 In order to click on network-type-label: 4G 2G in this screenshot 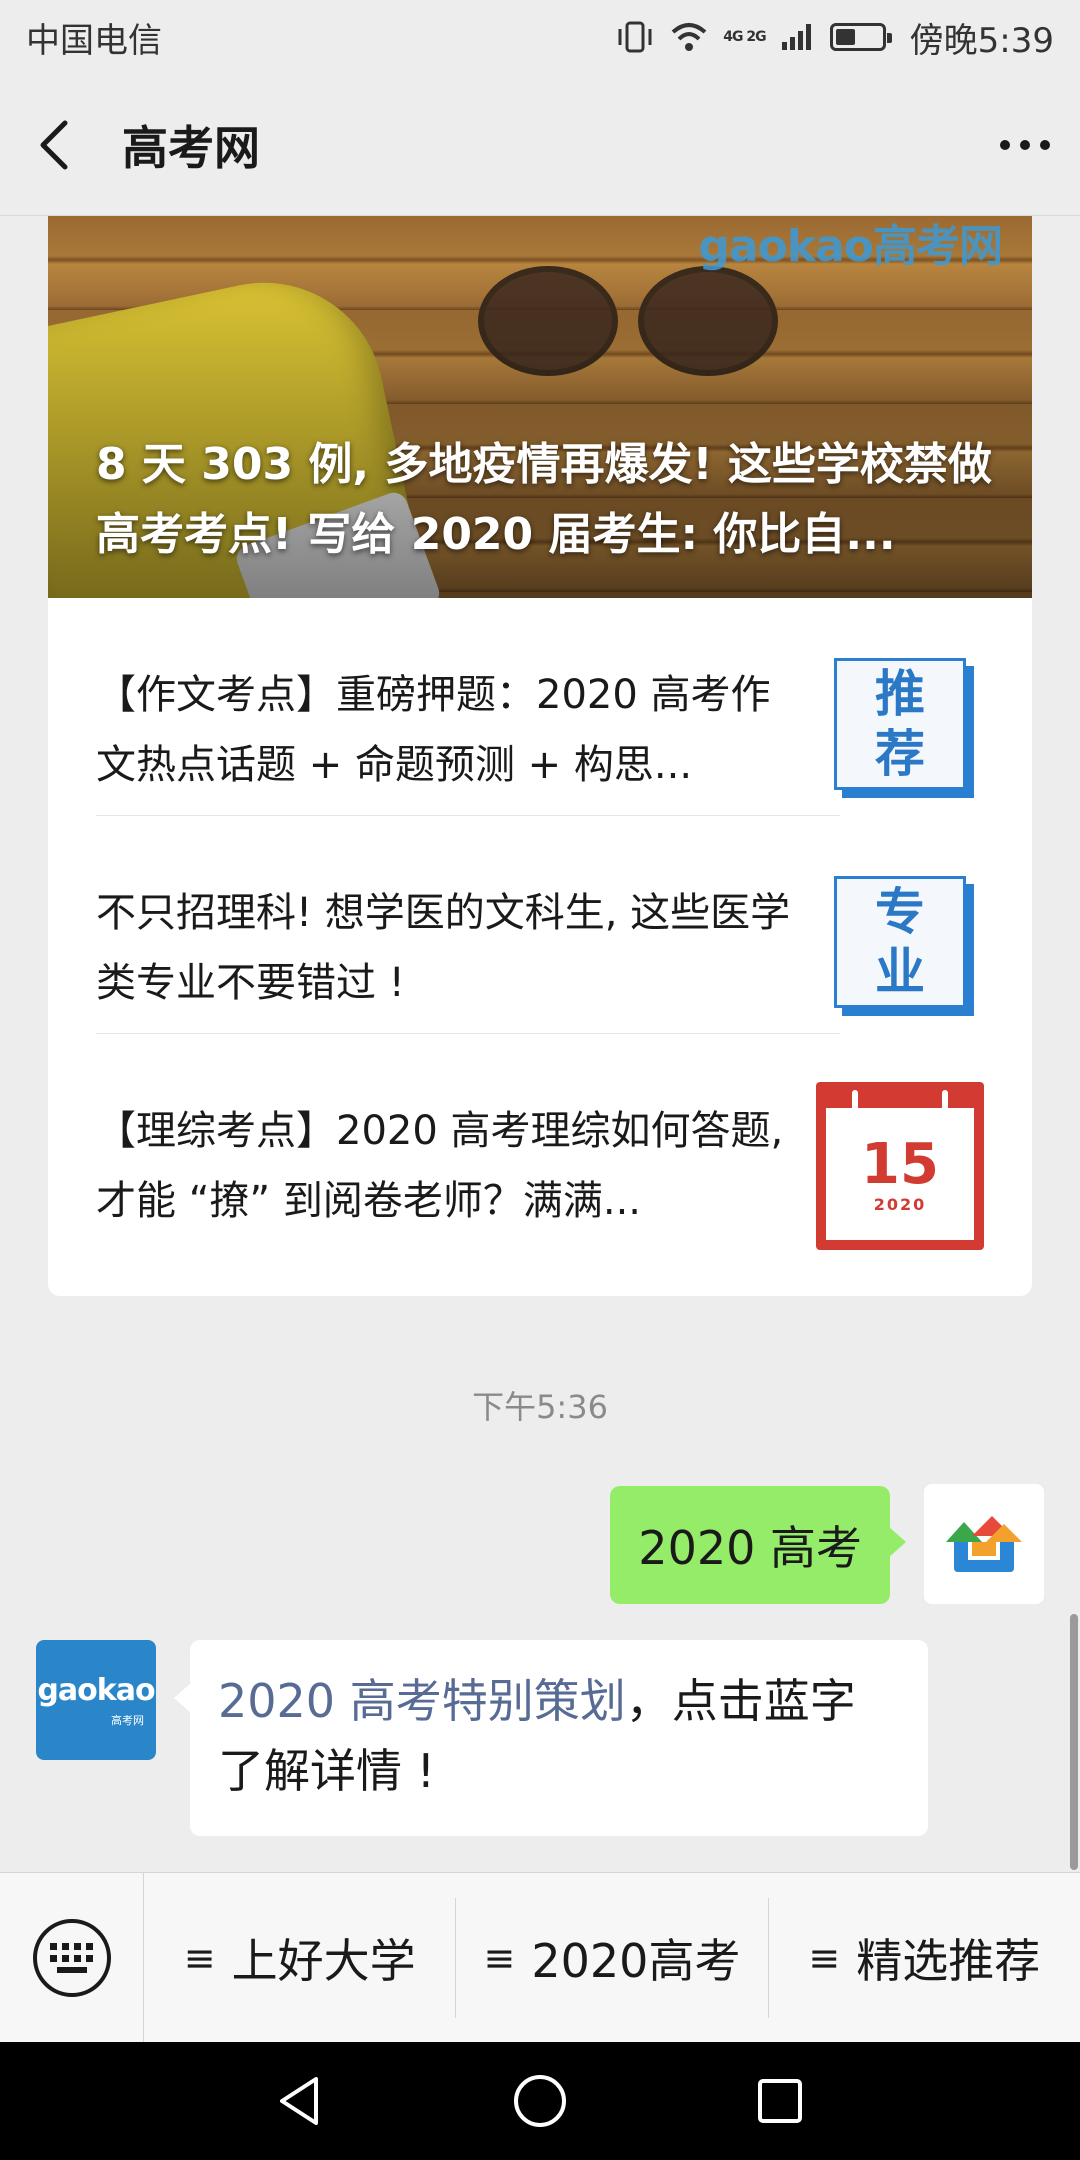, I will do `click(744, 37)`.